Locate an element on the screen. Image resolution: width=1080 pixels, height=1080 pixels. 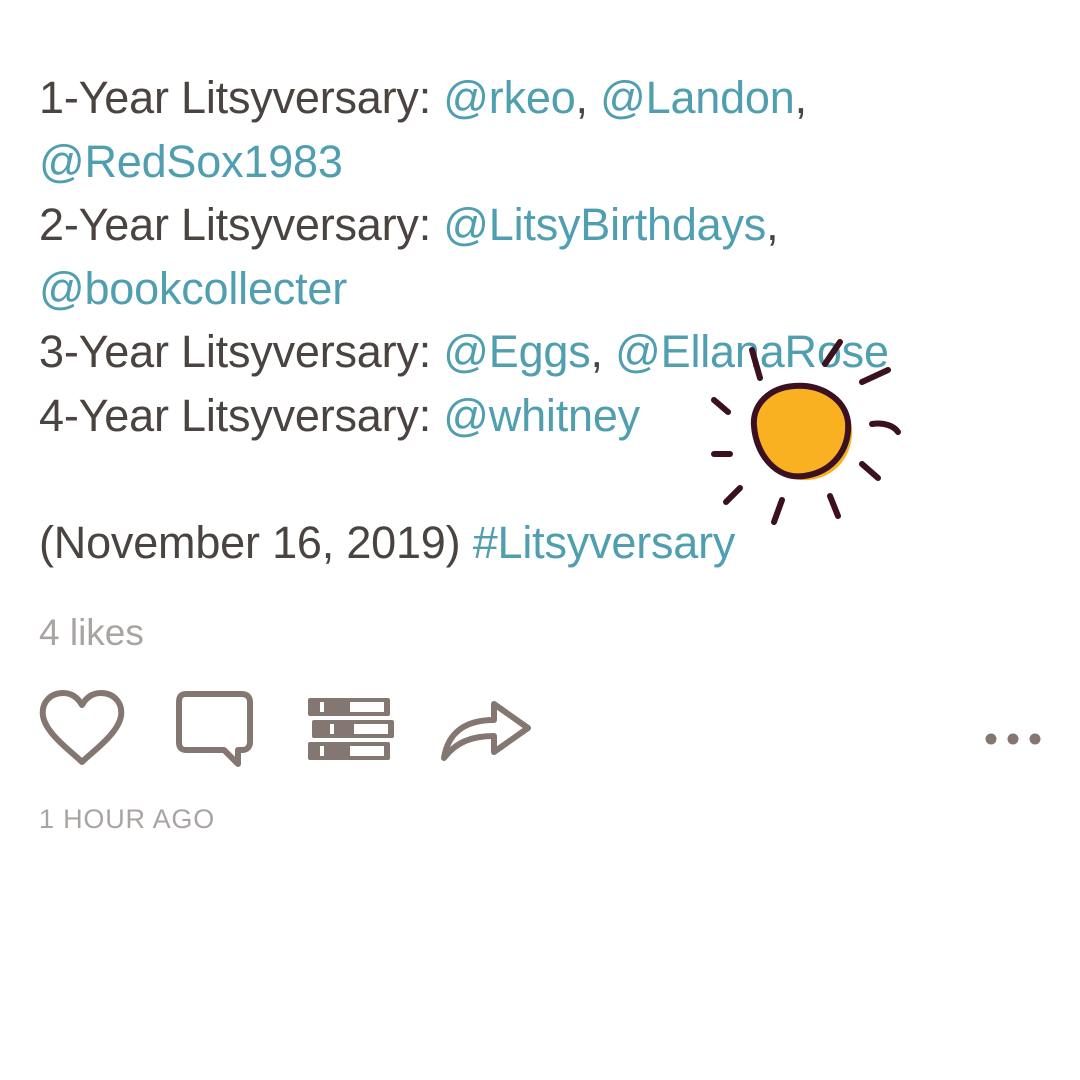
mention-link: @Eggs is located at coordinates (516, 351).